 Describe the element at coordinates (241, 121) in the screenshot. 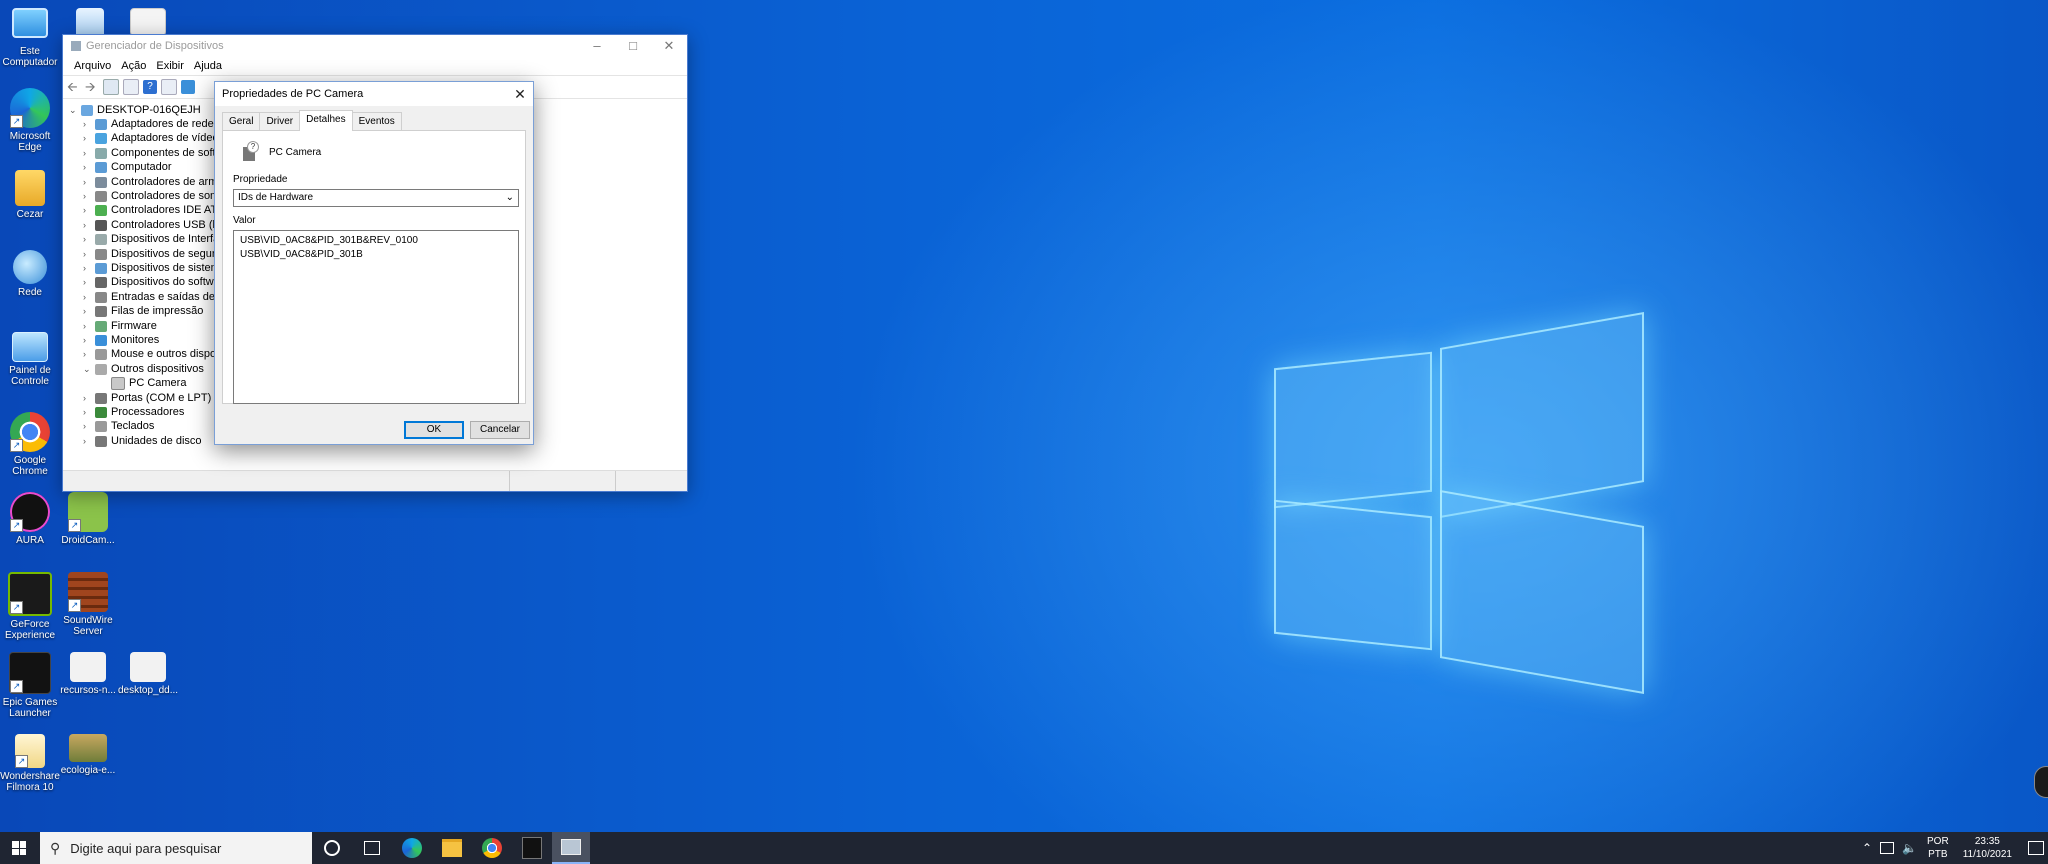

I see `tab-geral: Geral` at that location.